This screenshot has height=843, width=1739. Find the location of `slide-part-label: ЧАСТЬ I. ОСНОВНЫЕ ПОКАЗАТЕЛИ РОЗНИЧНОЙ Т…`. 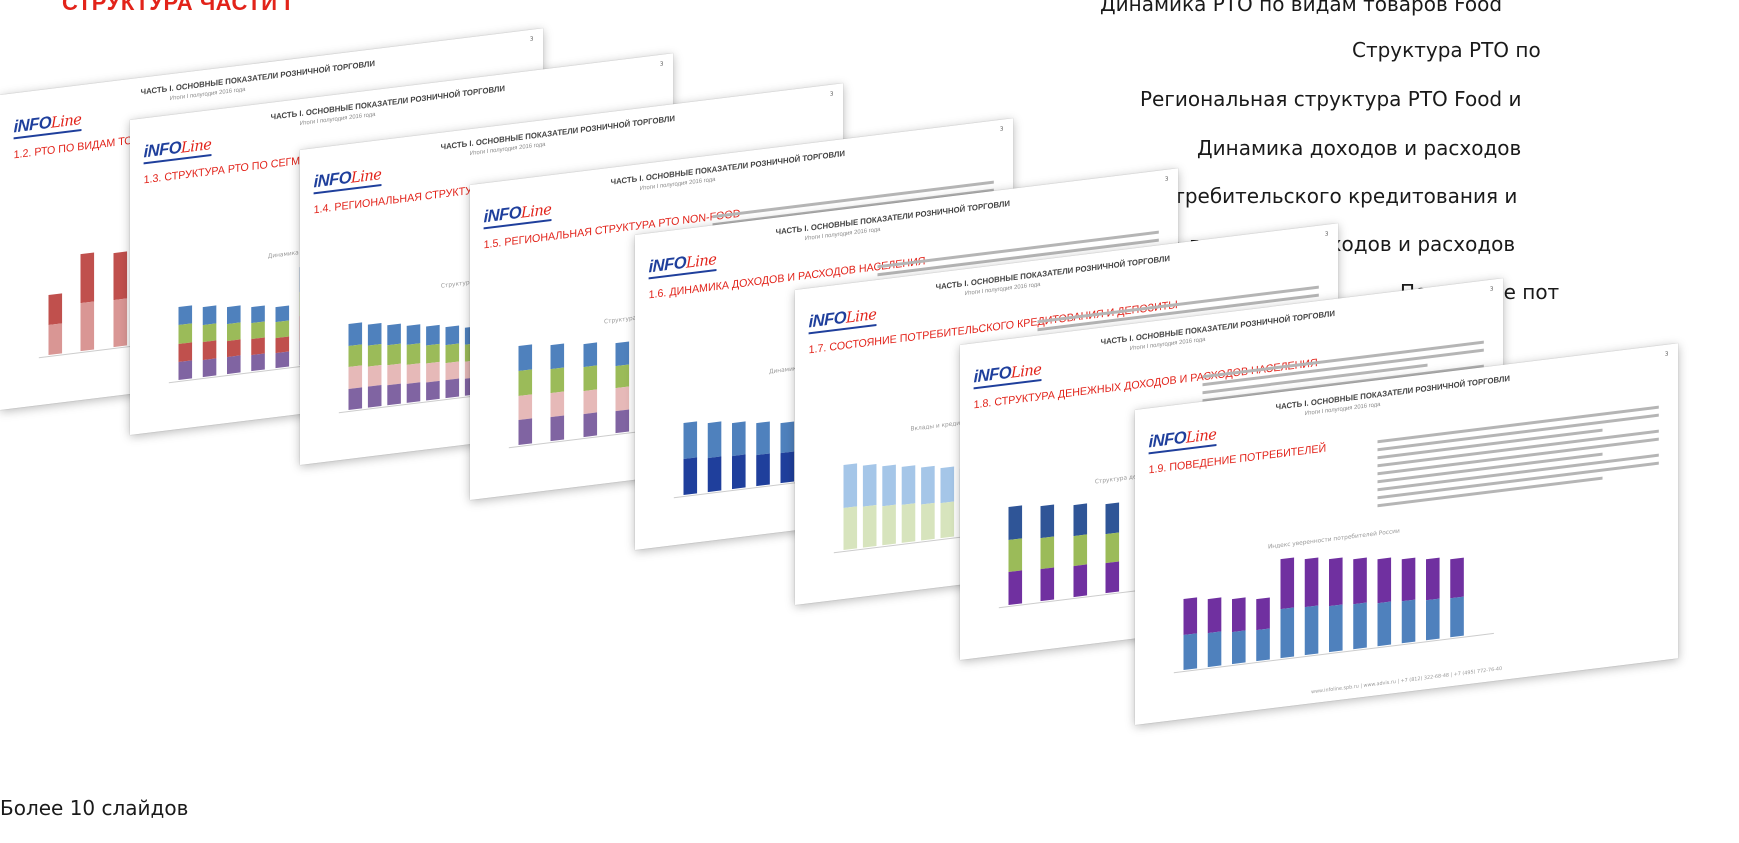

slide-part-label: ЧАСТЬ I. ОСНОВНЫЕ ПОКАЗАТЕЛИ РОЗНИЧНОЙ Т… is located at coordinates (257, 77).